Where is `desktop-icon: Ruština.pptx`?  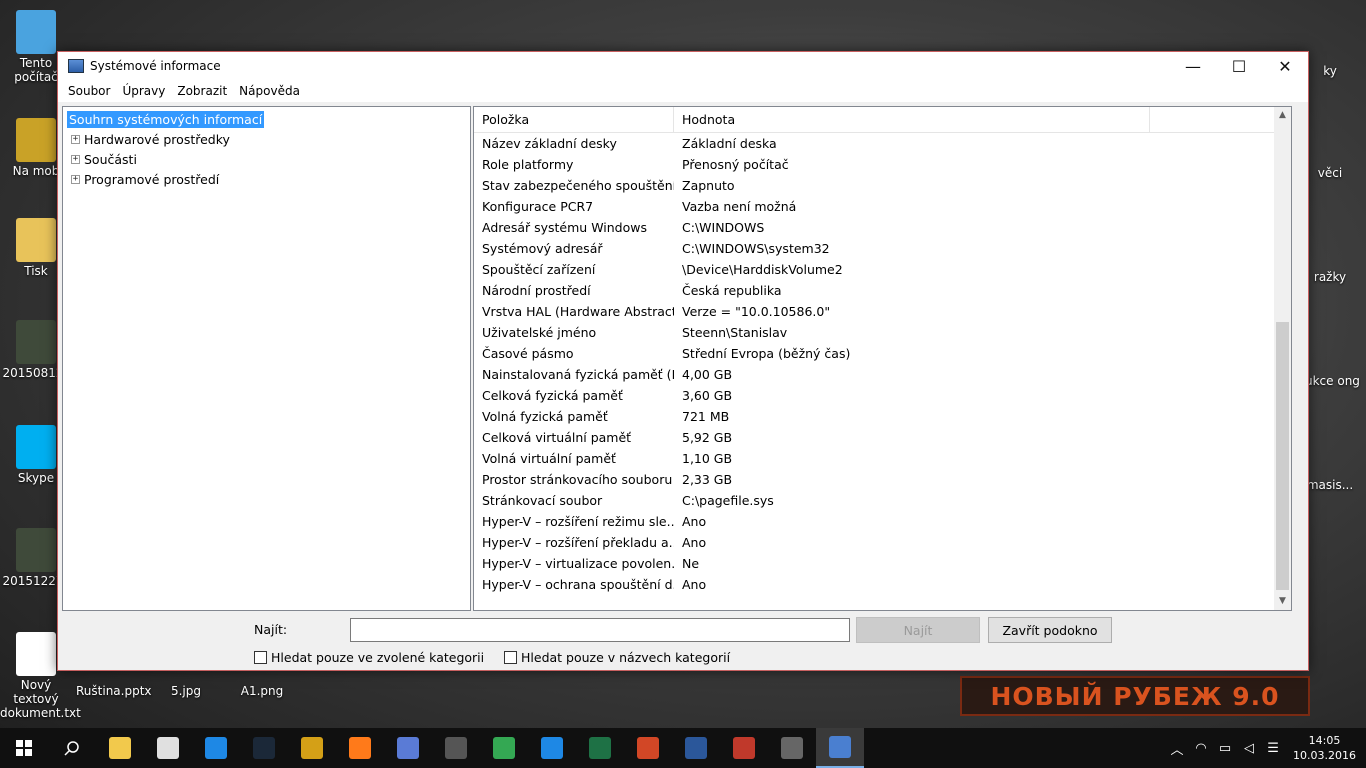
desktop-icon: Ruština.pptx is located at coordinates (114, 691).